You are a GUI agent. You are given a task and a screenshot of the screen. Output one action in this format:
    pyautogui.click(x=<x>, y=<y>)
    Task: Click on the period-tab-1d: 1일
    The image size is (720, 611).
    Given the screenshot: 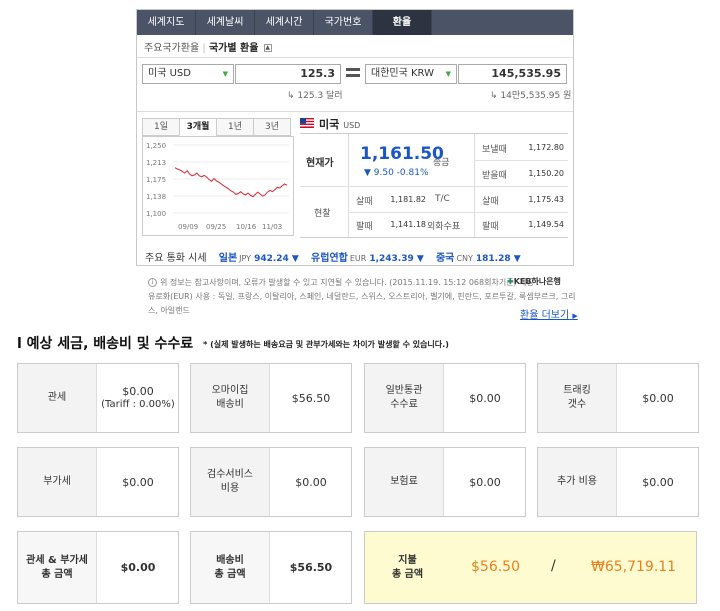 What is the action you would take?
    pyautogui.click(x=161, y=127)
    